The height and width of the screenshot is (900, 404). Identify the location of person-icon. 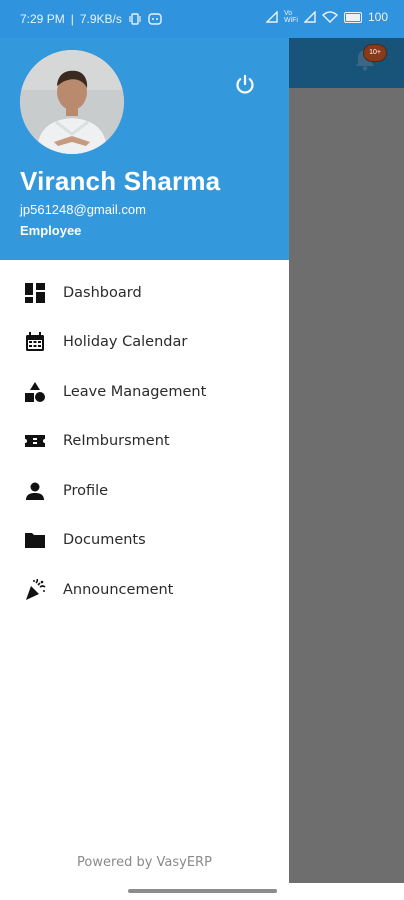
(35, 491).